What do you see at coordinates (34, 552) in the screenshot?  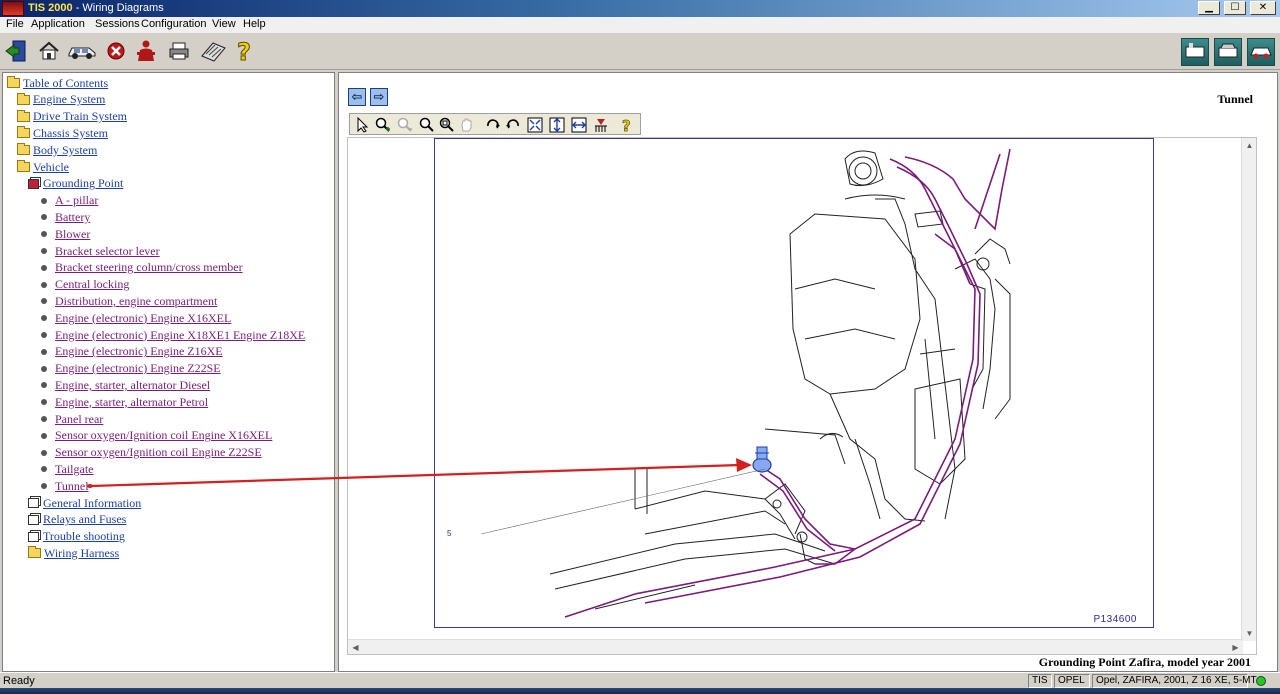 I see `folder-icon` at bounding box center [34, 552].